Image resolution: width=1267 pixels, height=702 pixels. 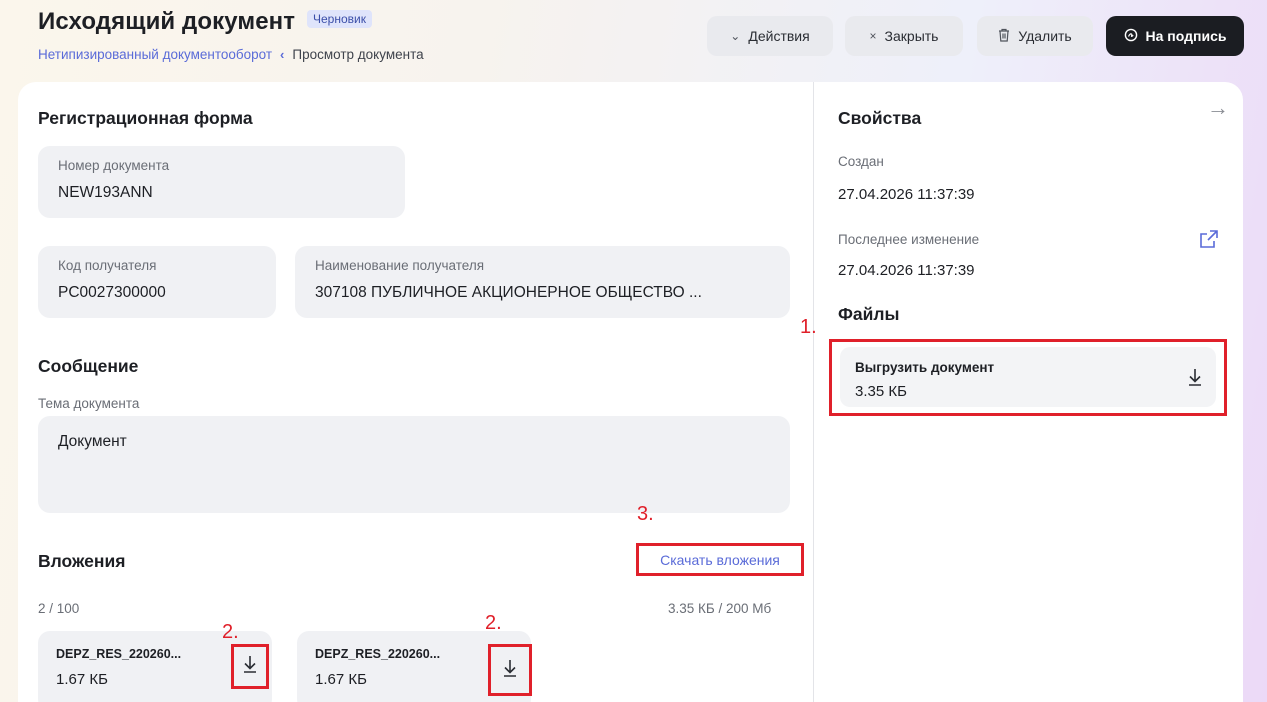 What do you see at coordinates (358, 54) in the screenshot?
I see `breadcrumb-current: Просмотр документа` at bounding box center [358, 54].